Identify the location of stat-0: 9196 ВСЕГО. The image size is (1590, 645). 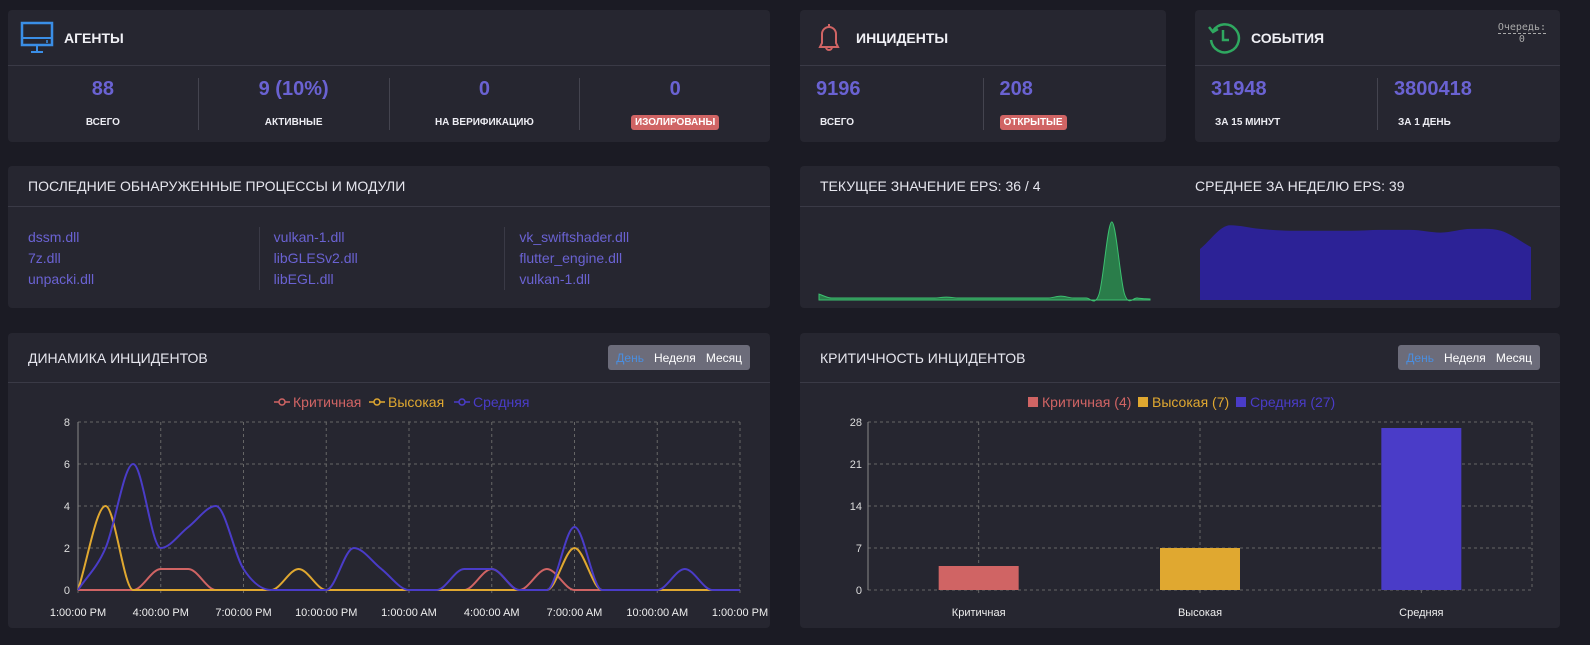
(891, 104).